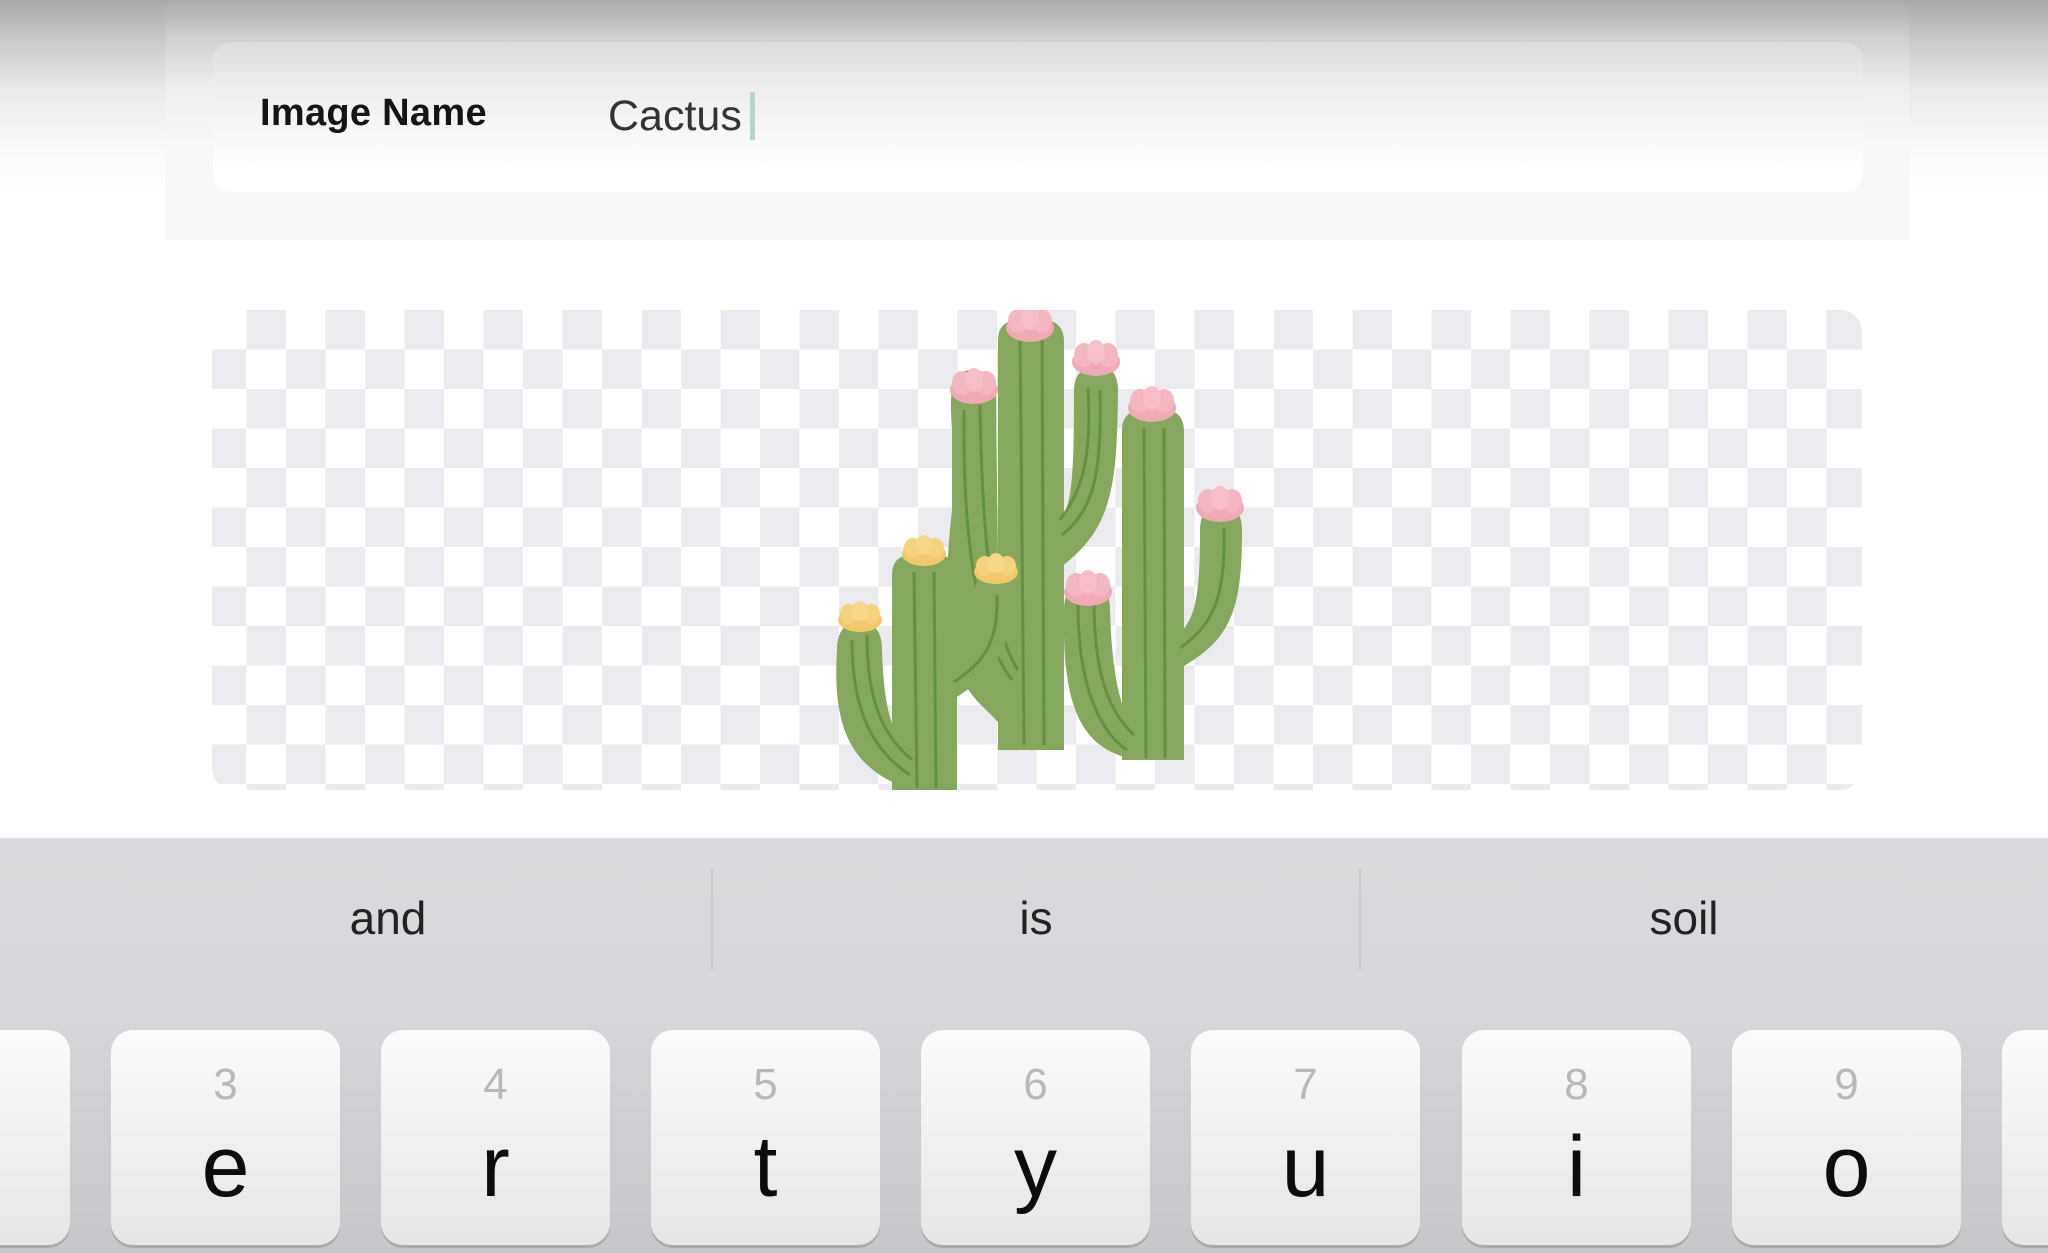  What do you see at coordinates (675, 115) in the screenshot?
I see `image-name-value: Cactus` at bounding box center [675, 115].